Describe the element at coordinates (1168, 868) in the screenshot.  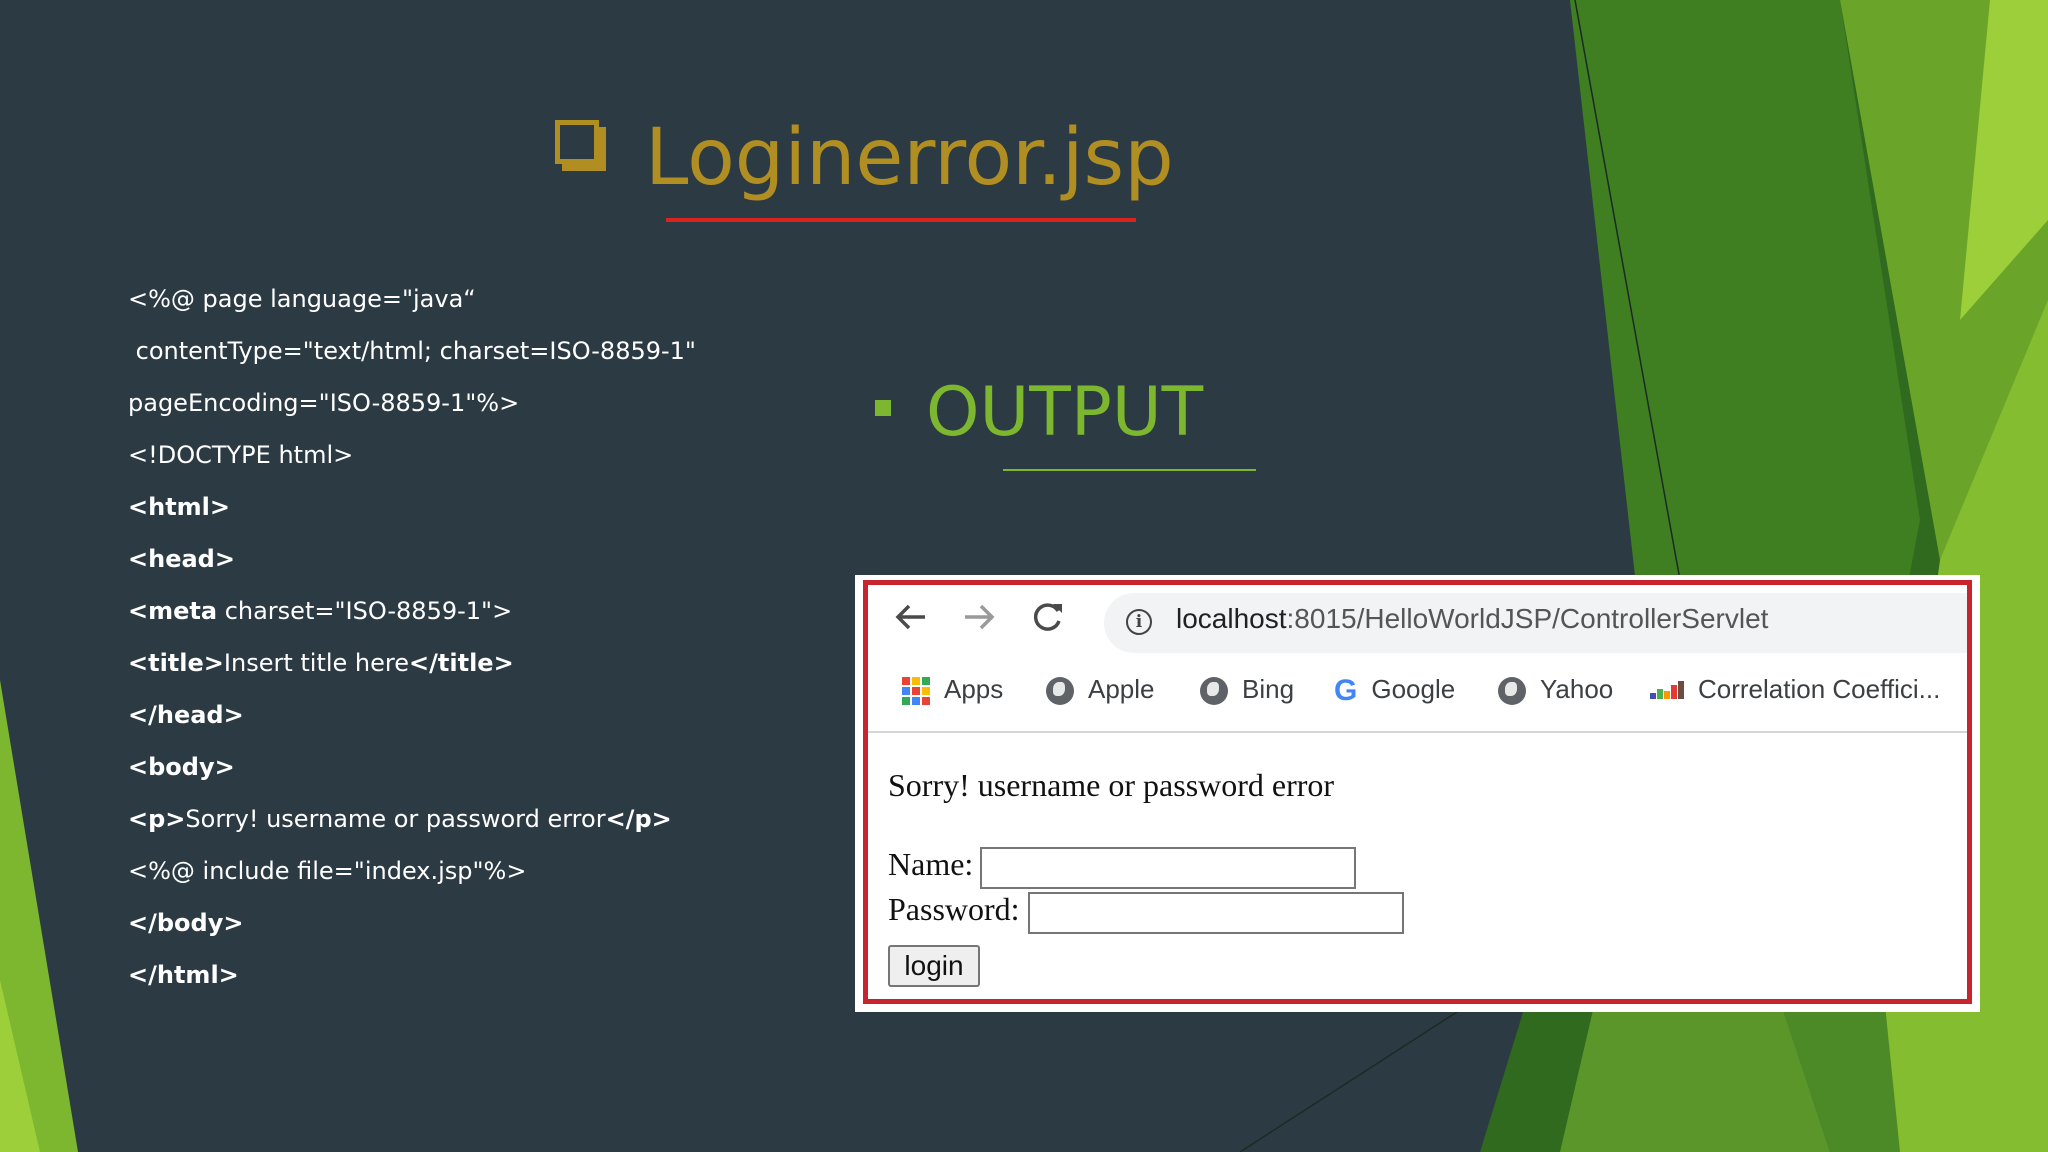
I see `name-input` at that location.